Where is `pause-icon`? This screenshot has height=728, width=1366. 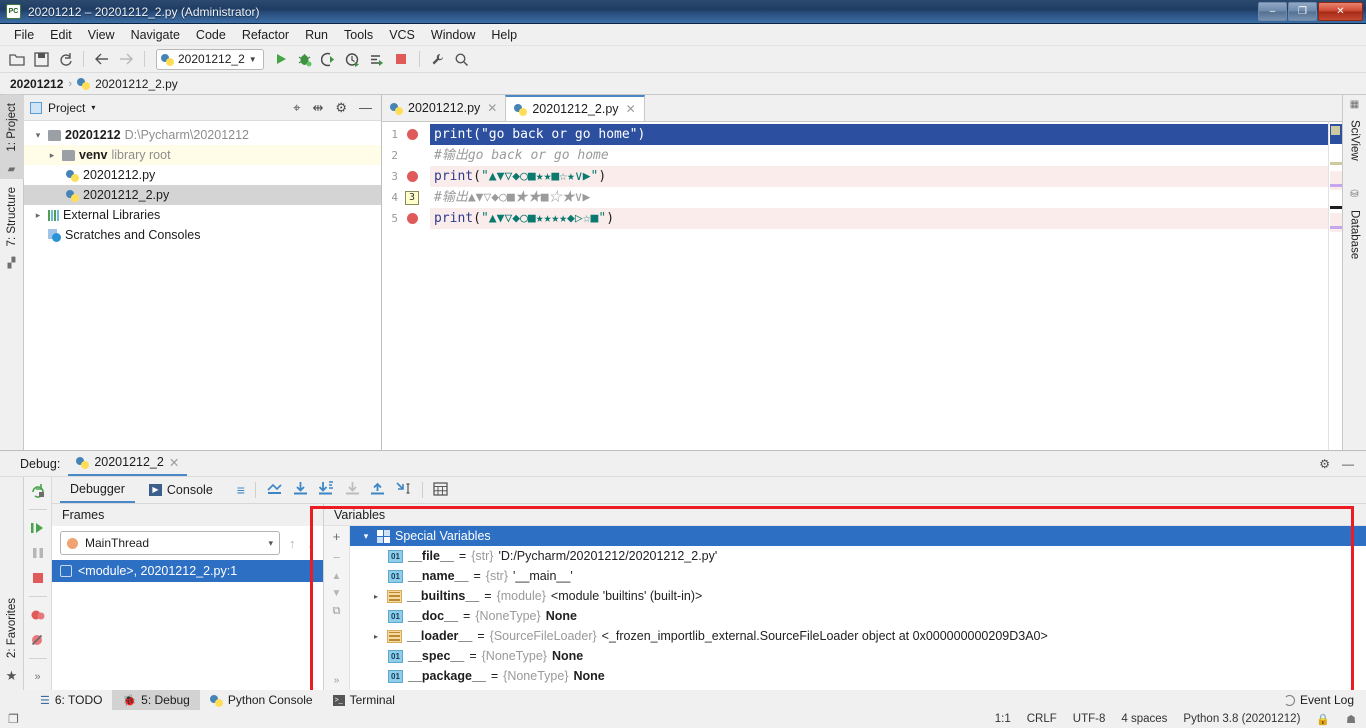 pause-icon is located at coordinates (38, 553).